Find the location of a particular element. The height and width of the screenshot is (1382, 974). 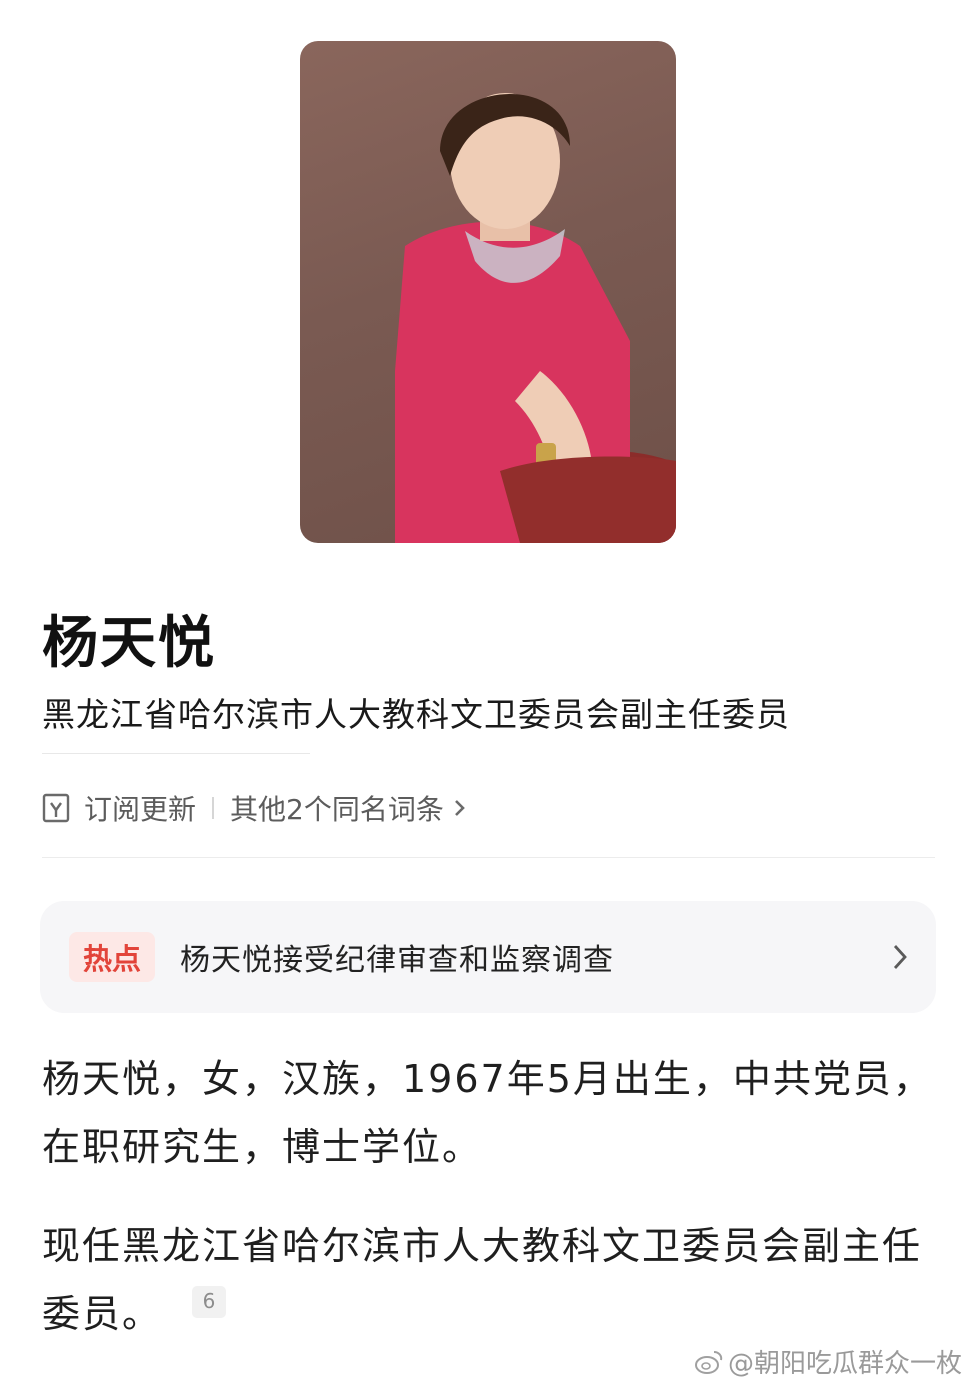

person-portrait-illustration is located at coordinates (535, 318).